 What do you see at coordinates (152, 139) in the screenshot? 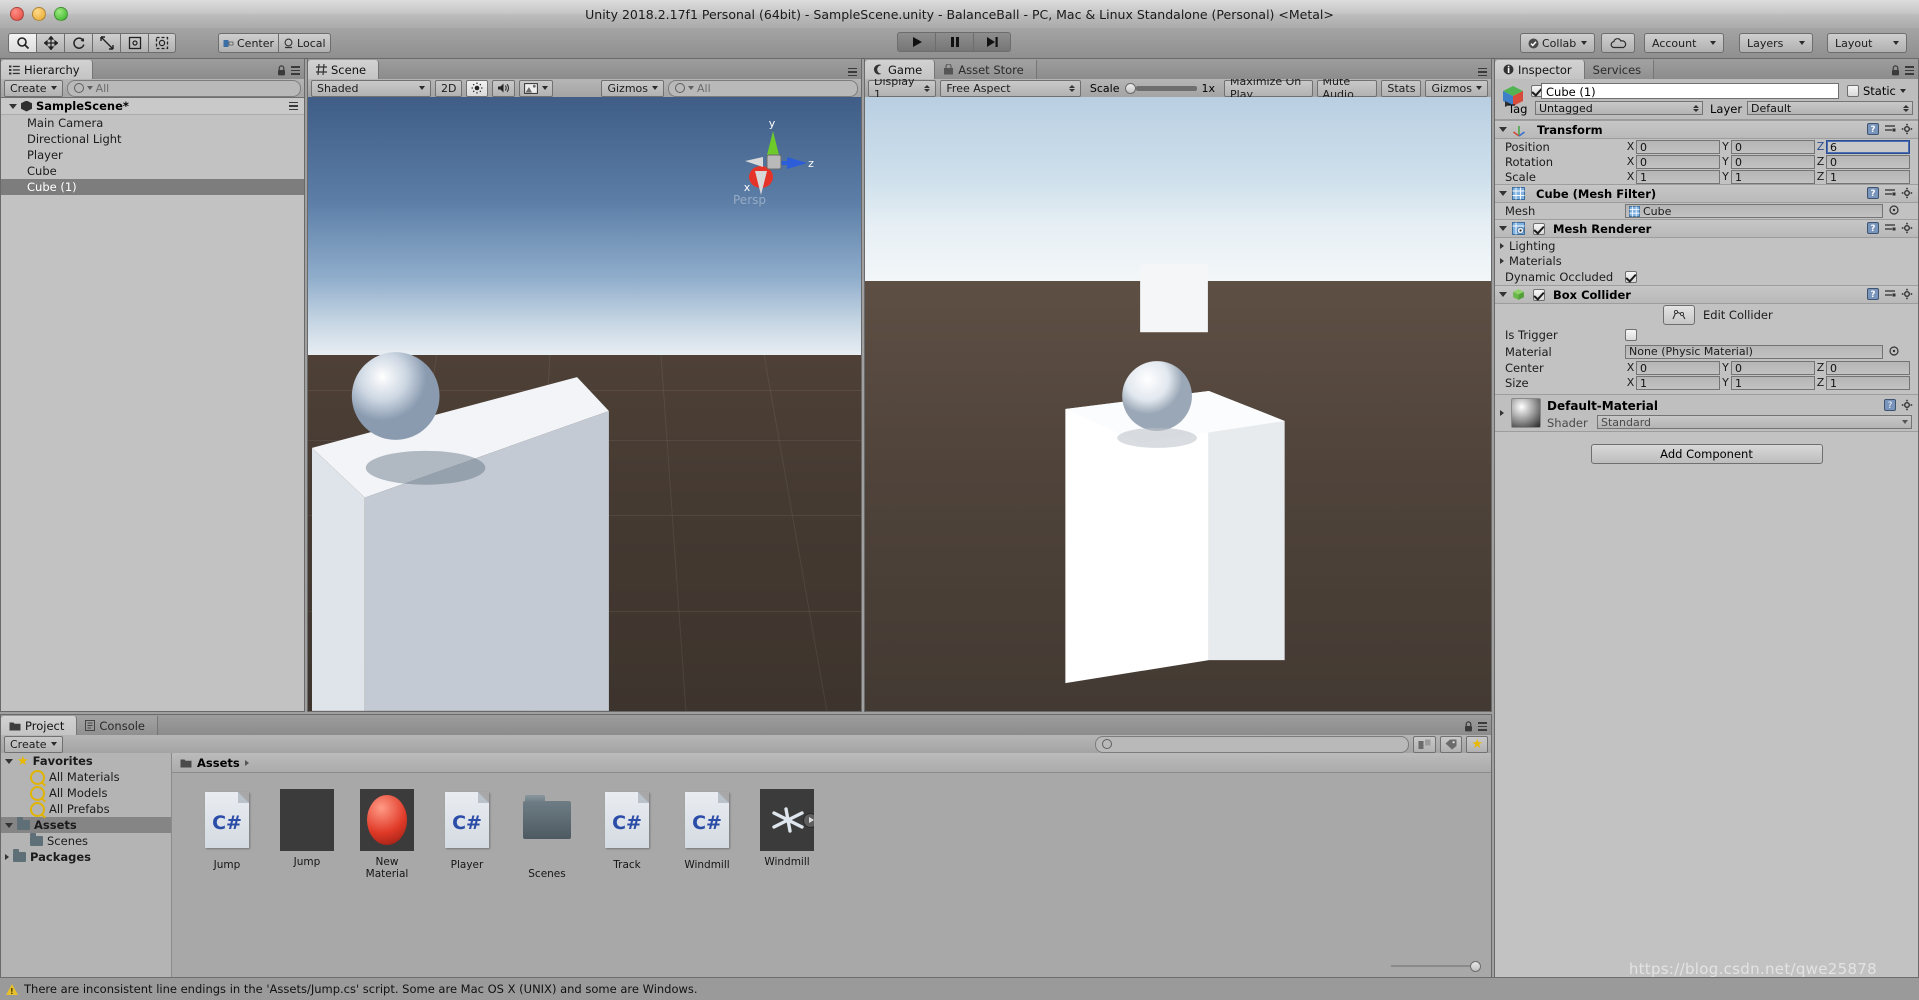
I see `hierarchy-item: Directional Light` at bounding box center [152, 139].